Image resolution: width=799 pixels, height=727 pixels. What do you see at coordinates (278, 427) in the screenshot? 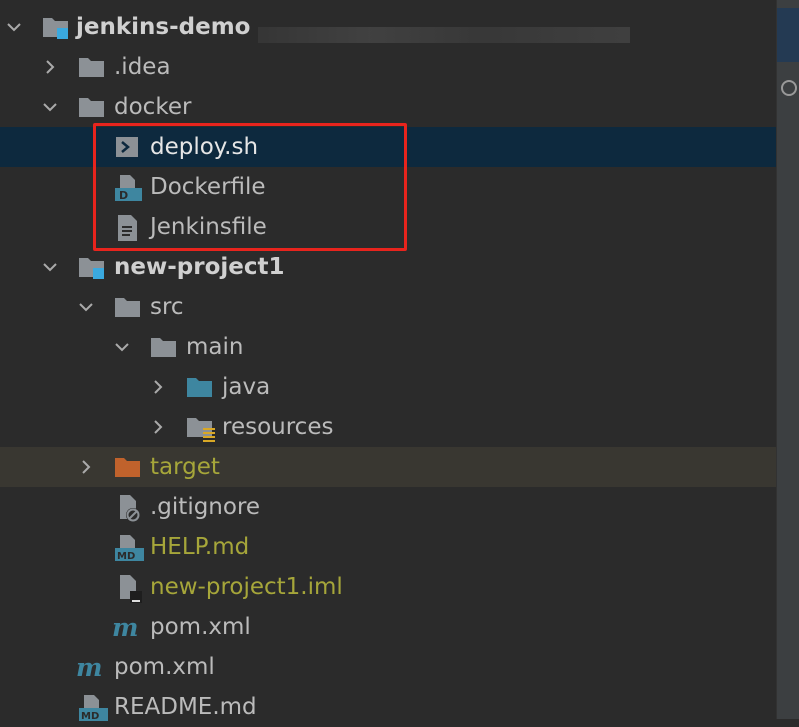
I see `tree-label: resources` at bounding box center [278, 427].